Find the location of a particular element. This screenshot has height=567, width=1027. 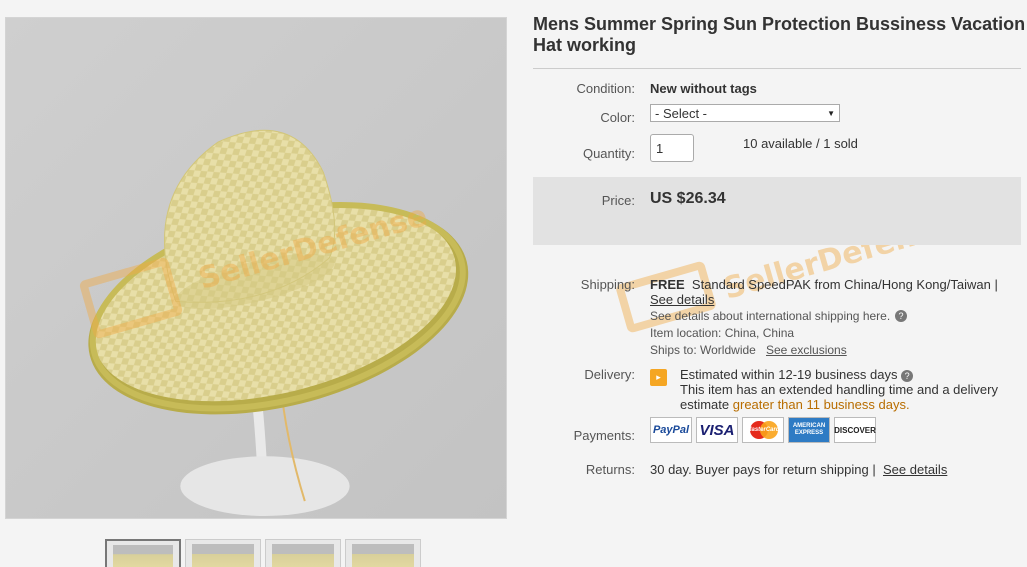

visa-logo-icon: VISA is located at coordinates (717, 430).